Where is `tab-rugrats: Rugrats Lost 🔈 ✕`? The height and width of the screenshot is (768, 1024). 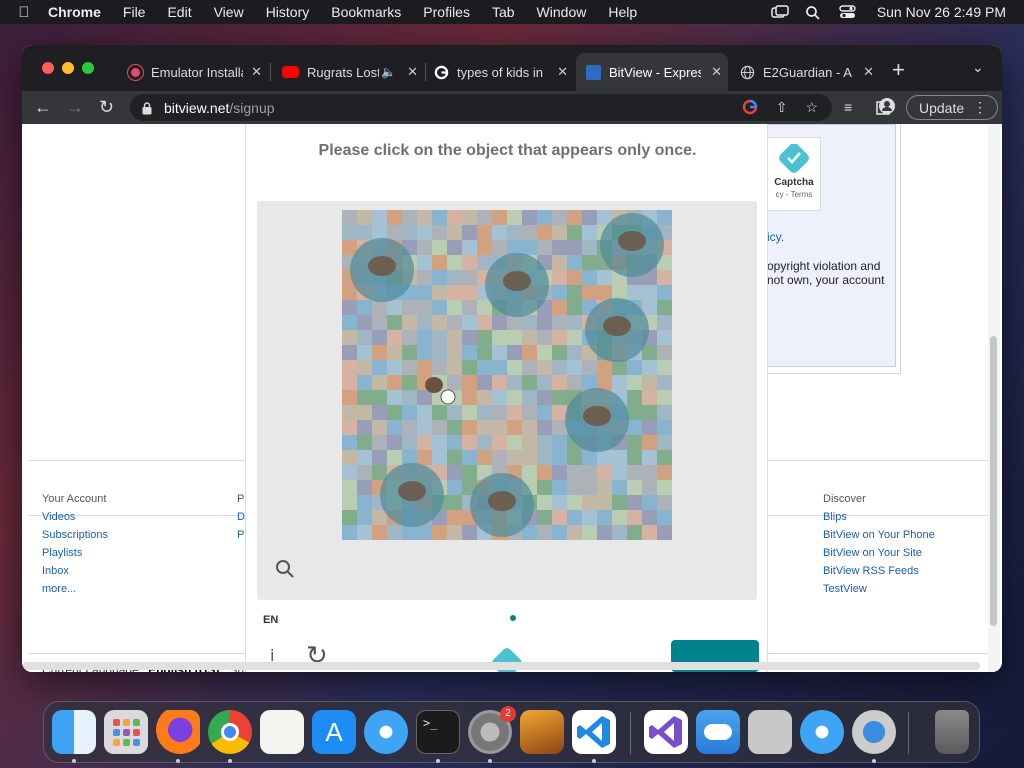
tab-rugrats: Rugrats Lost 🔈 ✕ is located at coordinates (348, 72).